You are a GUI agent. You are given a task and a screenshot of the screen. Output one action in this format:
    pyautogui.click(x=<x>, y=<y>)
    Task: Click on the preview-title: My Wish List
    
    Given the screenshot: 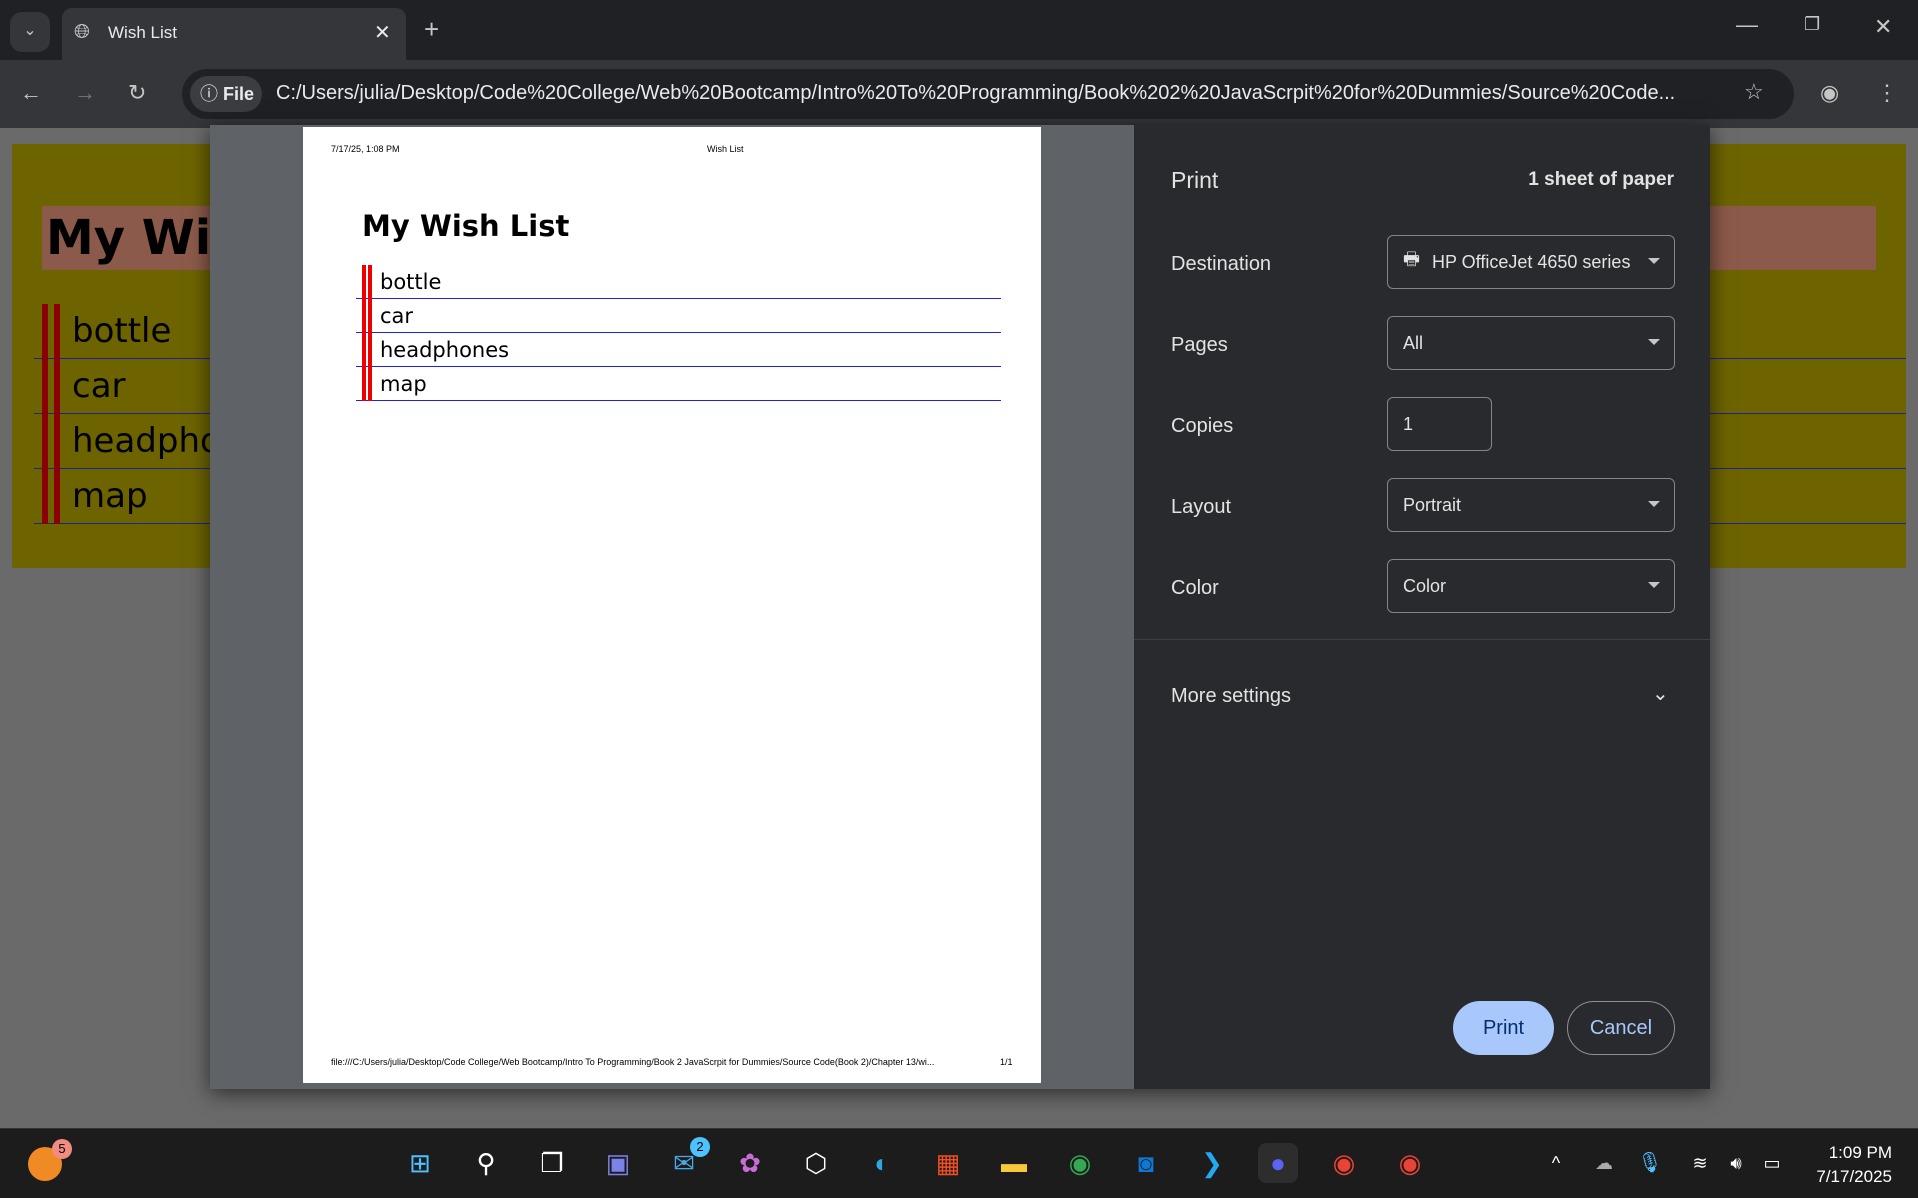 What is the action you would take?
    pyautogui.click(x=466, y=226)
    